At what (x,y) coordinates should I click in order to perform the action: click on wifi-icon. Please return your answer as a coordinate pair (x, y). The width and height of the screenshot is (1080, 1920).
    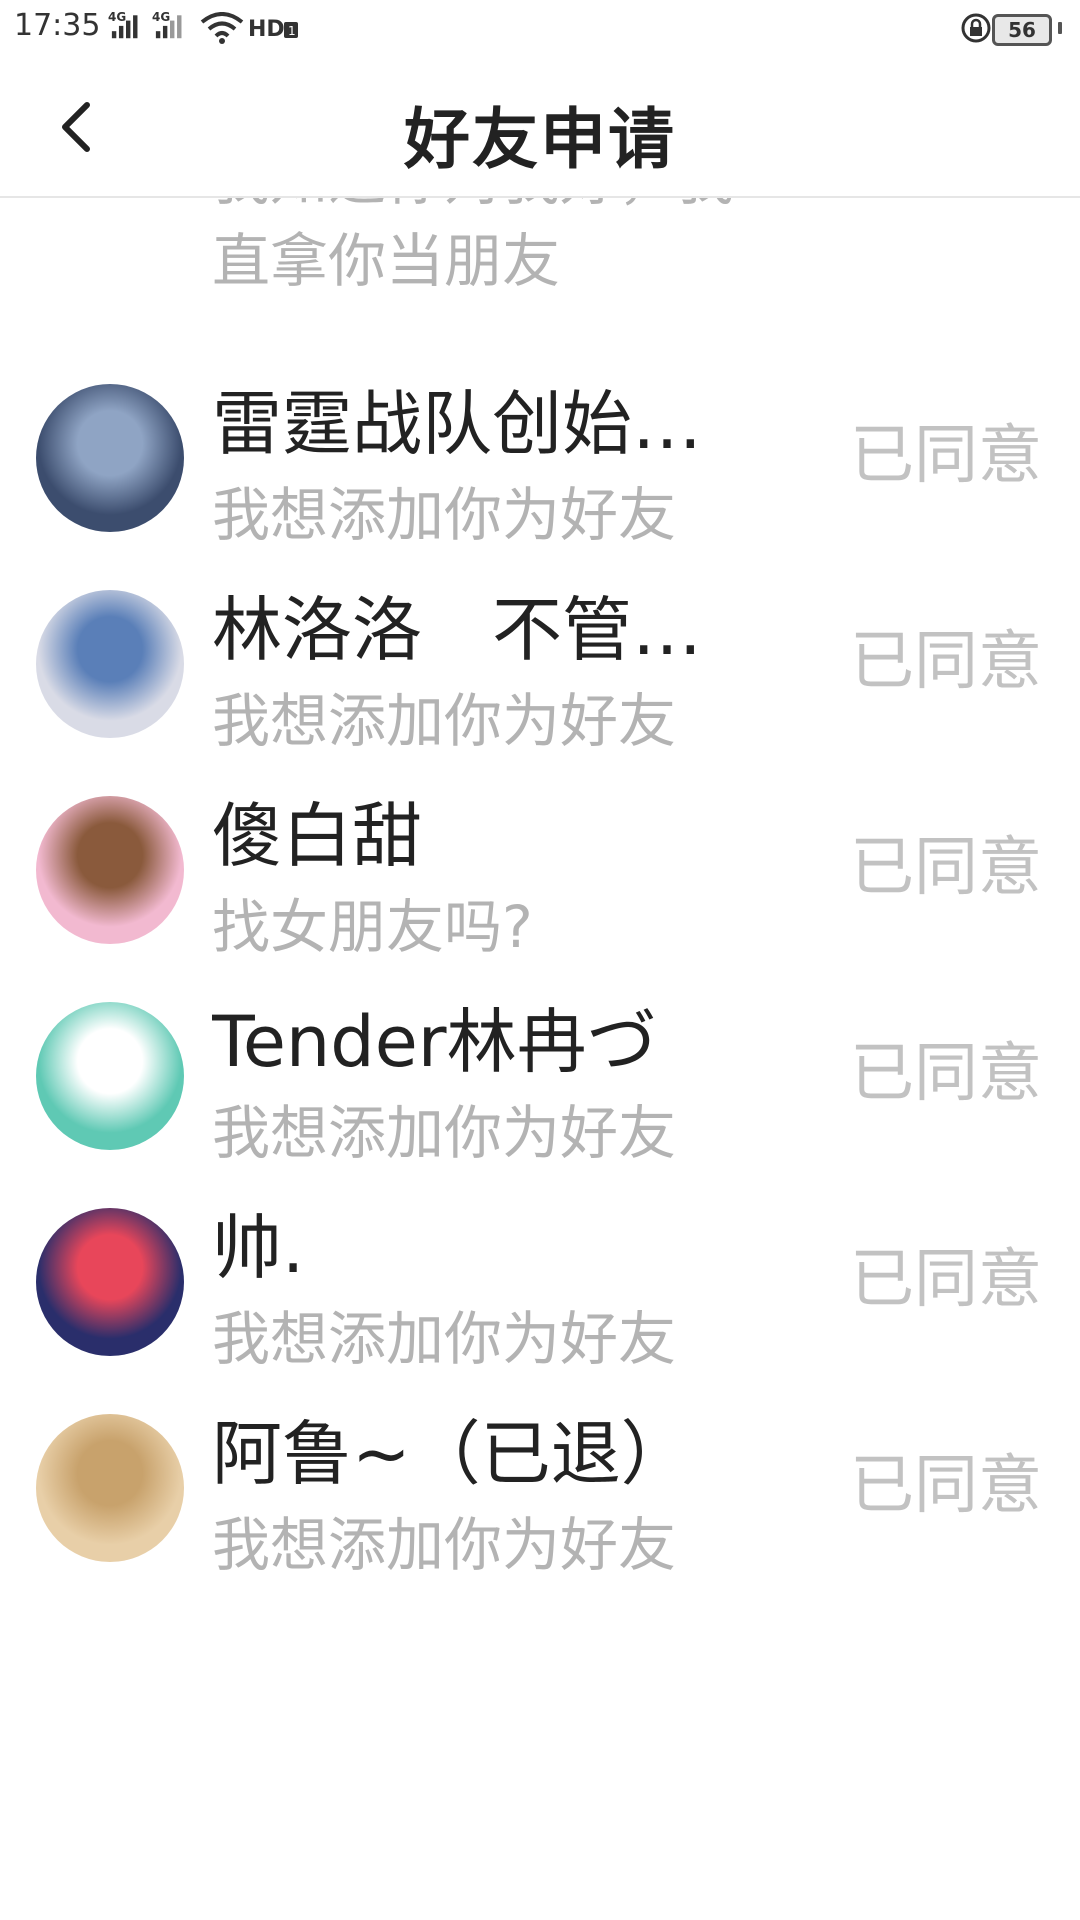
    Looking at the image, I should click on (222, 28).